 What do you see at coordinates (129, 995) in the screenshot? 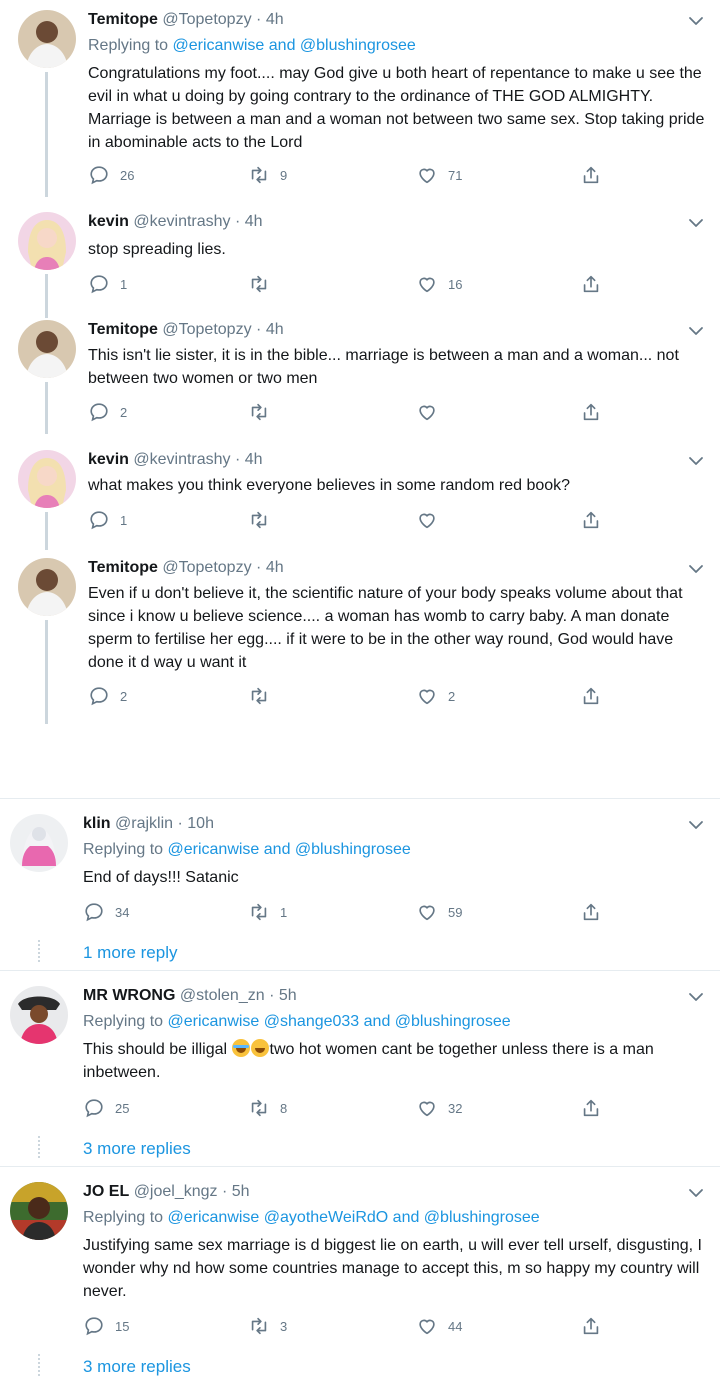
I see `display-name: MR WRONG` at bounding box center [129, 995].